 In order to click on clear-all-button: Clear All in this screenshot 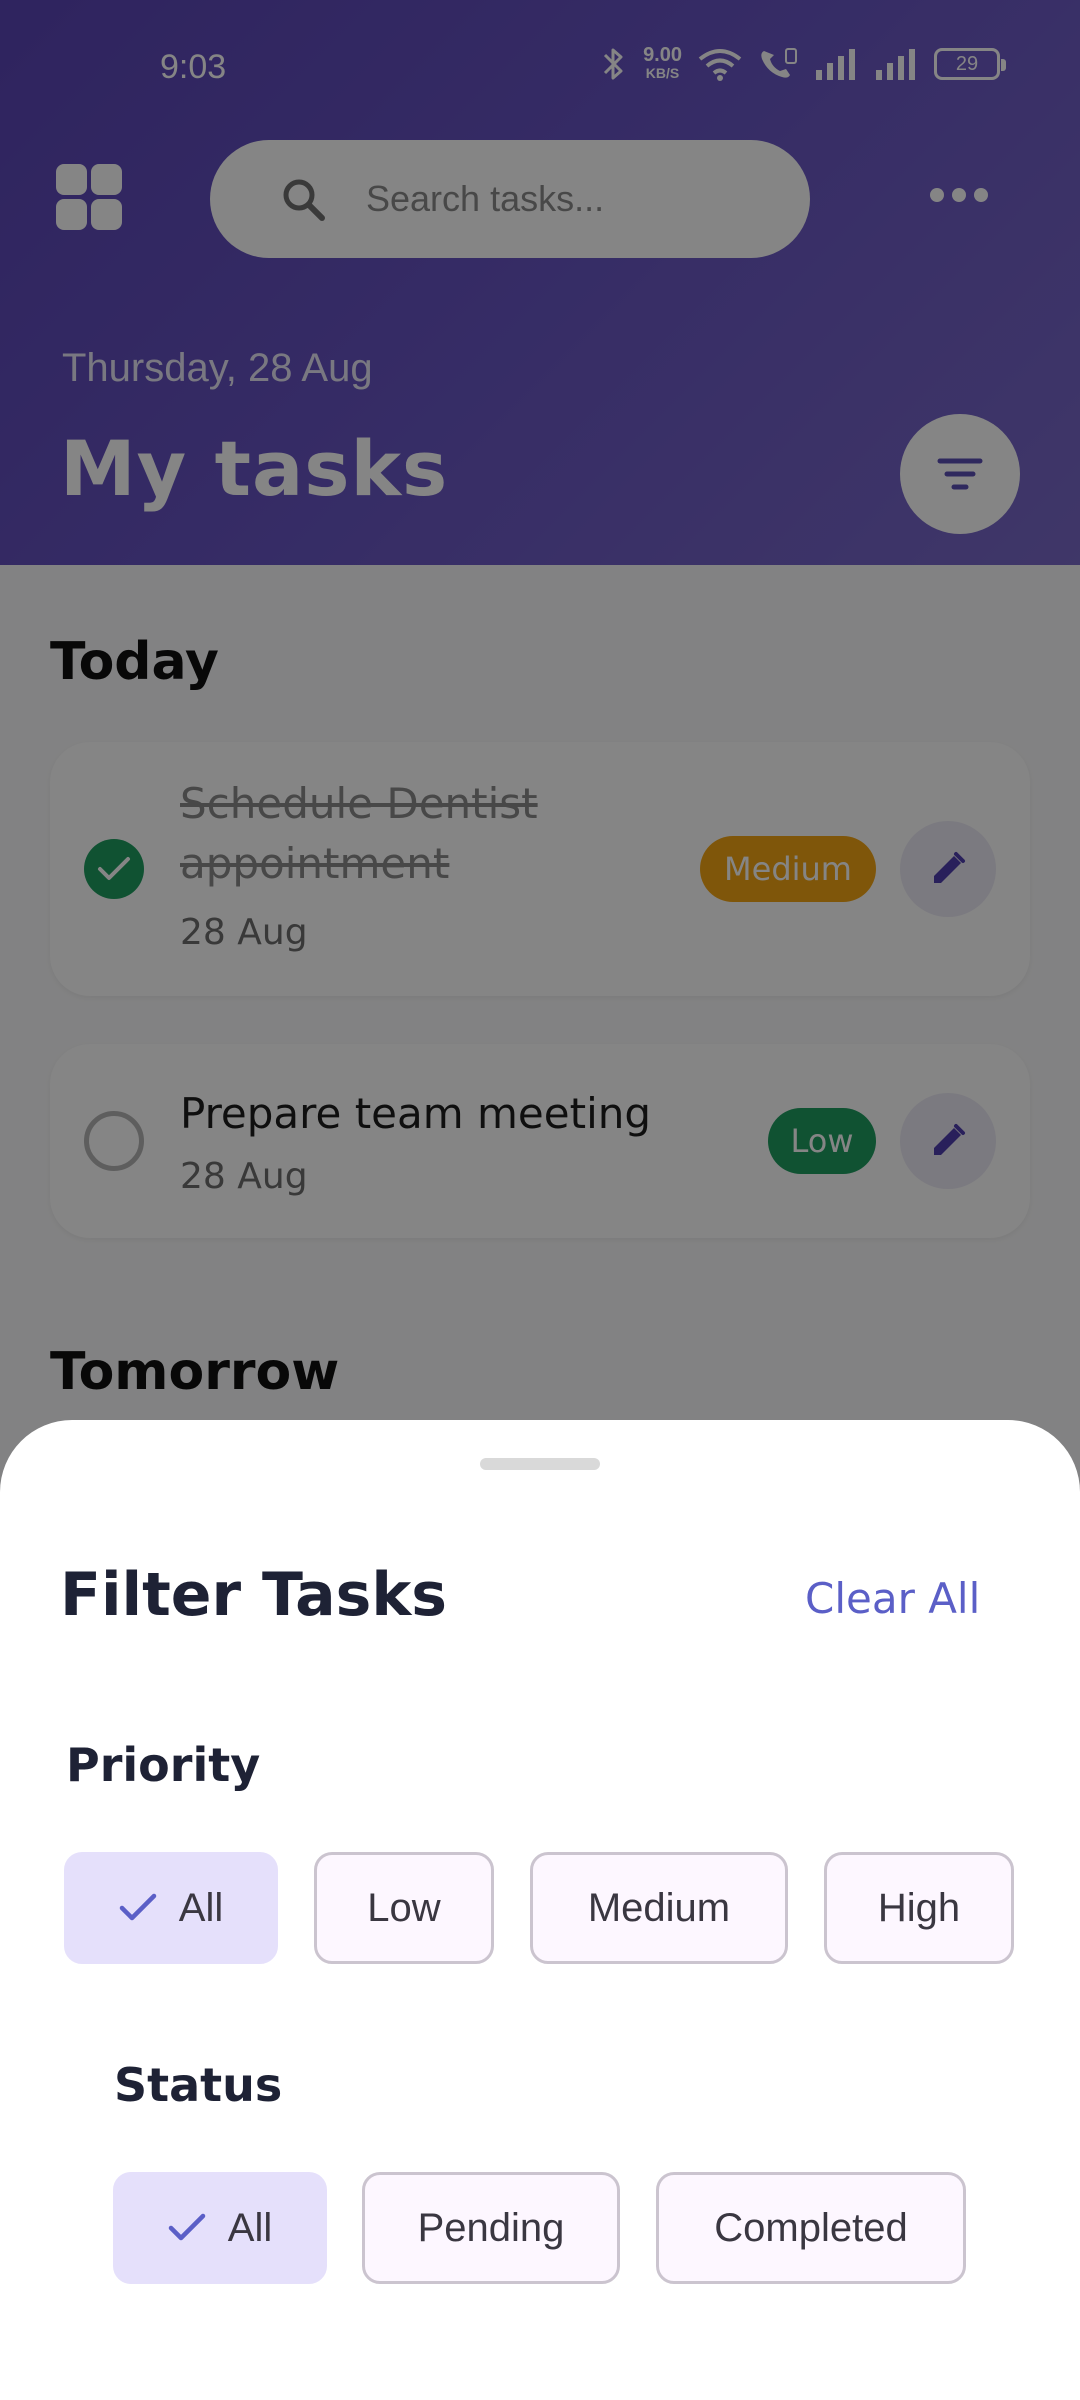, I will do `click(892, 1598)`.